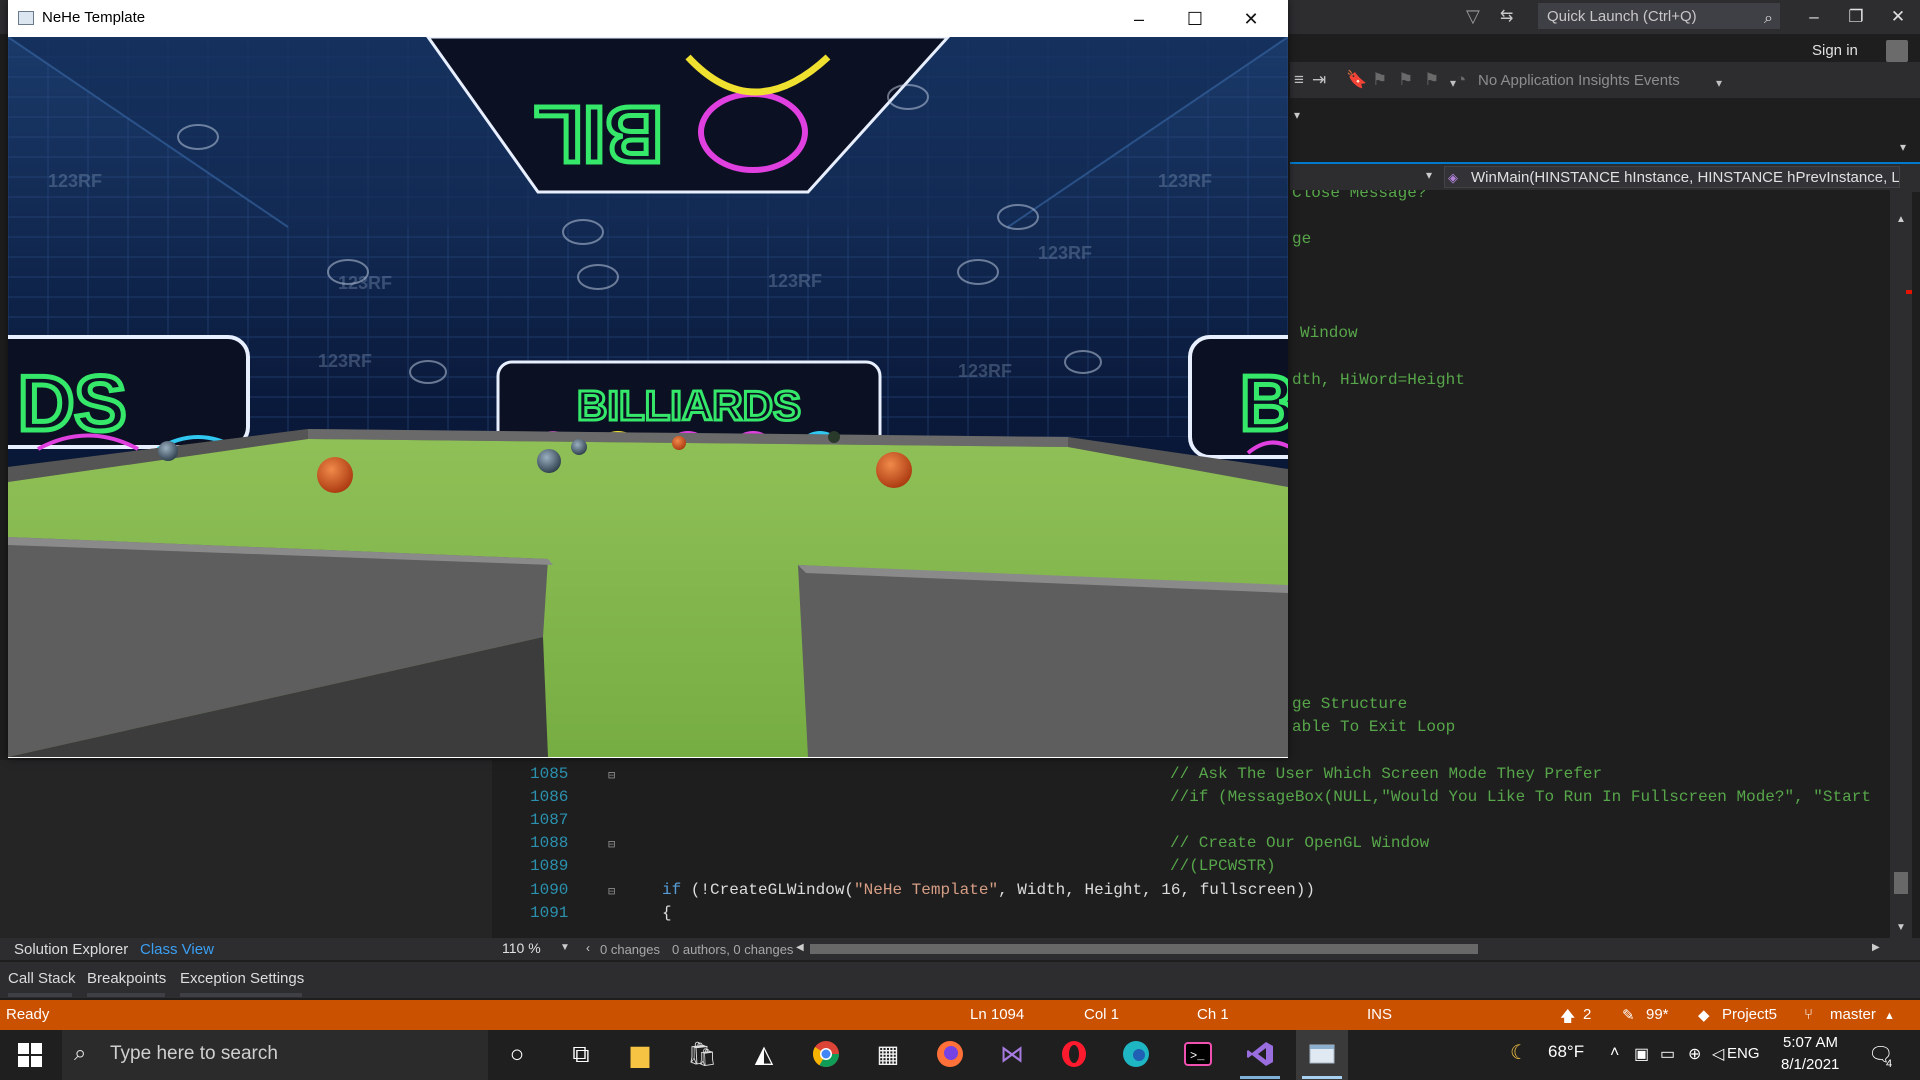 This screenshot has width=1920, height=1080. I want to click on tab-solution-explorer: Solution Explorer, so click(71, 949).